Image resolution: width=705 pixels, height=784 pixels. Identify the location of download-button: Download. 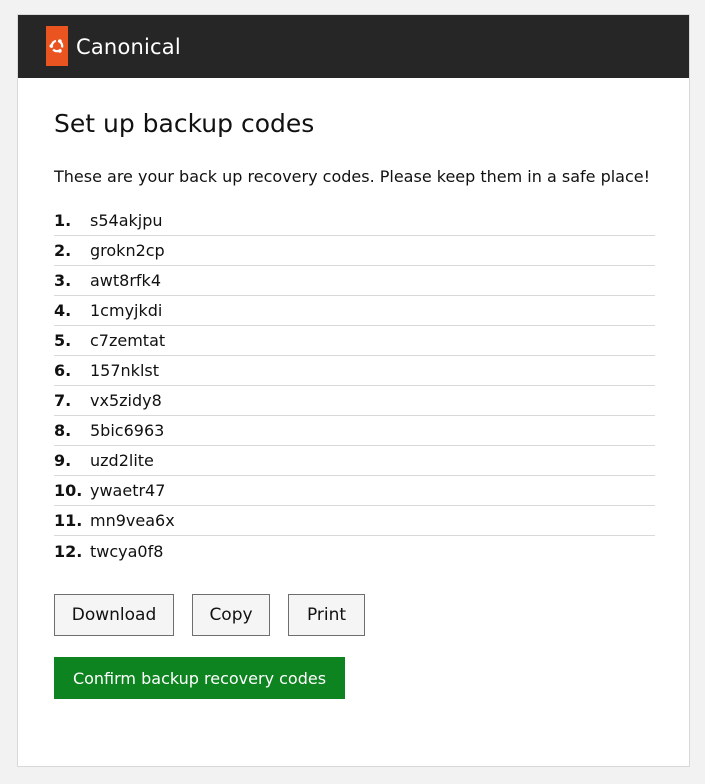
(114, 615).